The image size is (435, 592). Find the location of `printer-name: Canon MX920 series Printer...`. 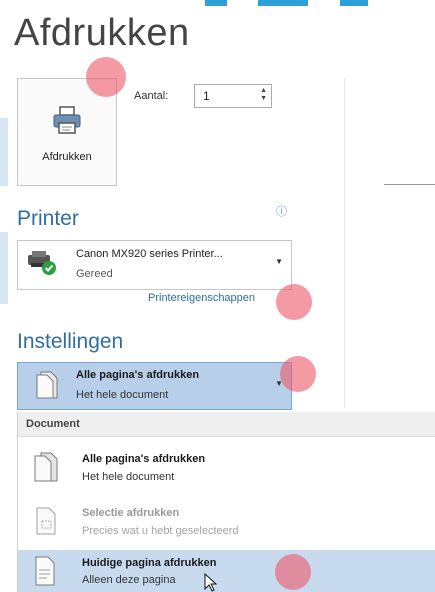

printer-name: Canon MX920 series Printer... is located at coordinates (149, 254).